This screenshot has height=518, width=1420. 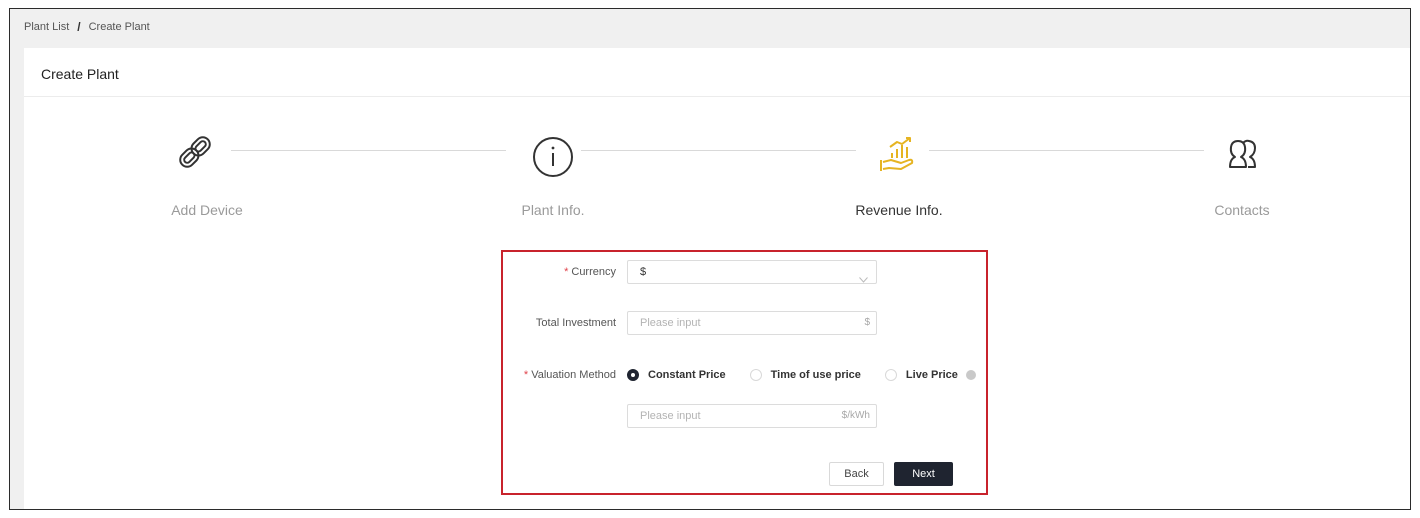 What do you see at coordinates (744, 474) in the screenshot?
I see `form-actions: Back Next` at bounding box center [744, 474].